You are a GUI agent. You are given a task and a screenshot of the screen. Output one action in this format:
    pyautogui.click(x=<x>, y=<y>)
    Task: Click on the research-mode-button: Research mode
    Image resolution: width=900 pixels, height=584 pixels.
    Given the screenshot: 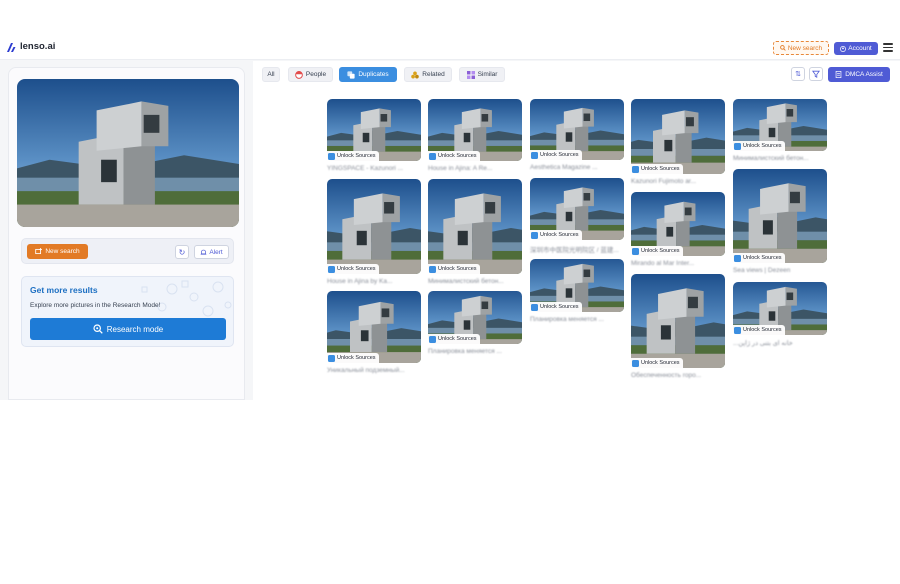 What is the action you would take?
    pyautogui.click(x=128, y=329)
    